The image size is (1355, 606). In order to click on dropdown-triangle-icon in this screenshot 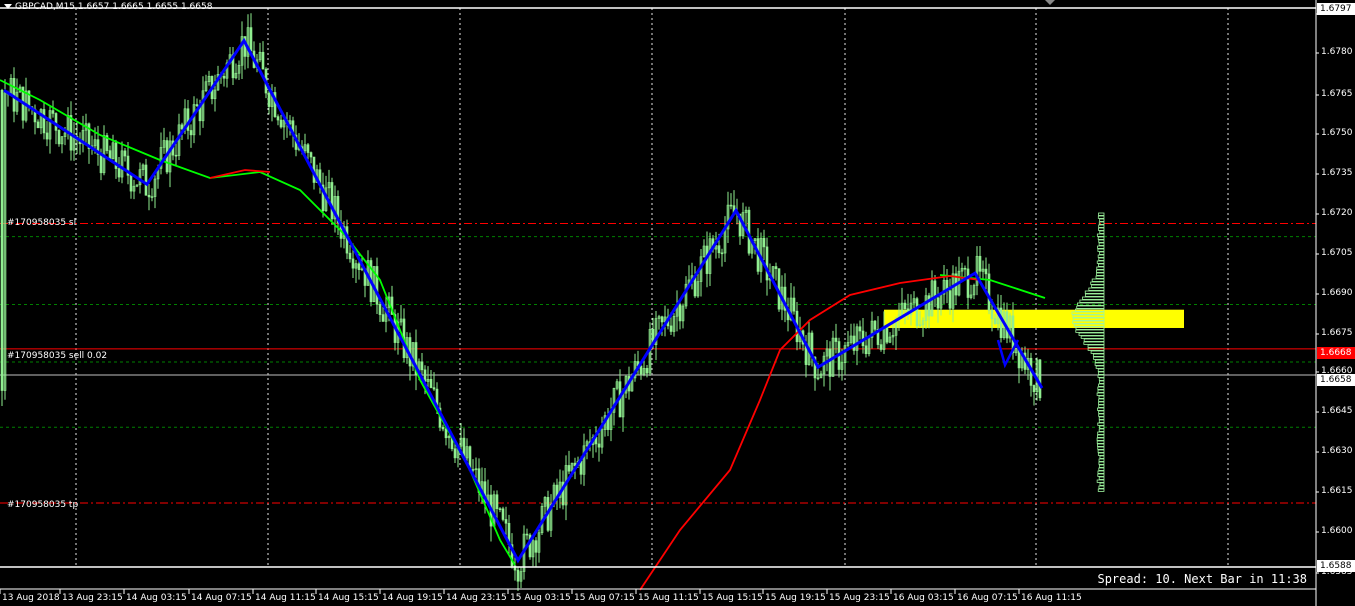, I will do `click(8, 6)`.